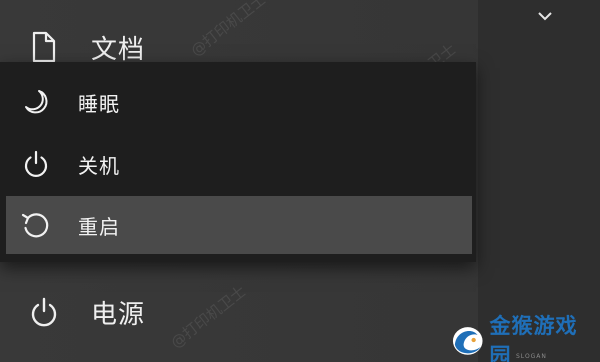 Image resolution: width=600 pixels, height=362 pixels. Describe the element at coordinates (531, 356) in the screenshot. I see `logo-slogan: SLOGAN` at that location.